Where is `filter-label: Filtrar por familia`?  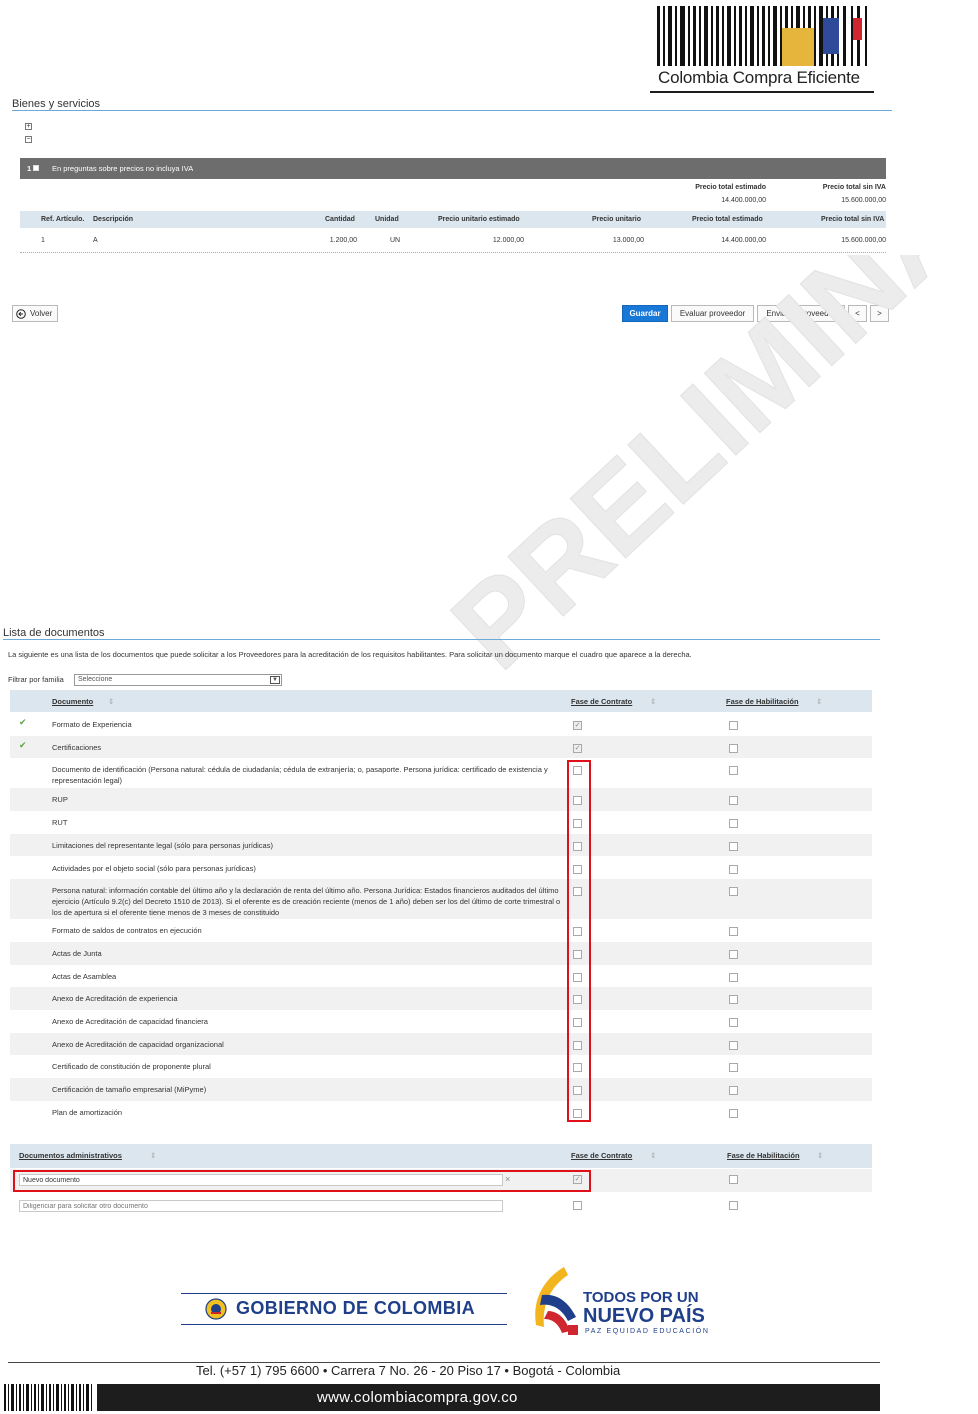 filter-label: Filtrar por familia is located at coordinates (36, 679).